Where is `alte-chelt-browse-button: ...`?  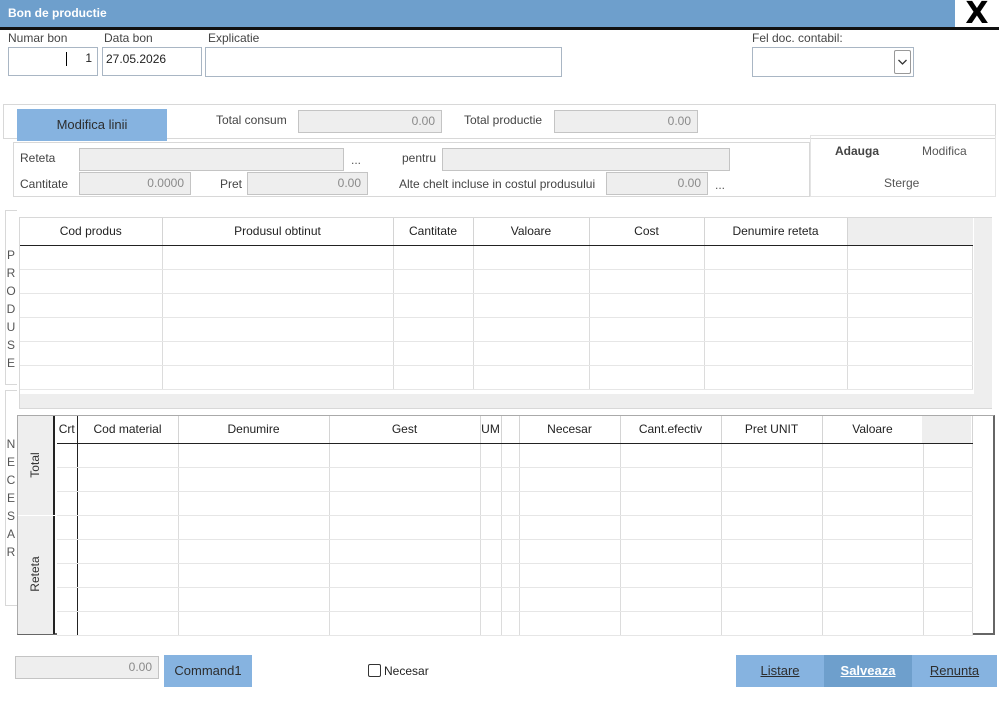
alte-chelt-browse-button: ... is located at coordinates (720, 185).